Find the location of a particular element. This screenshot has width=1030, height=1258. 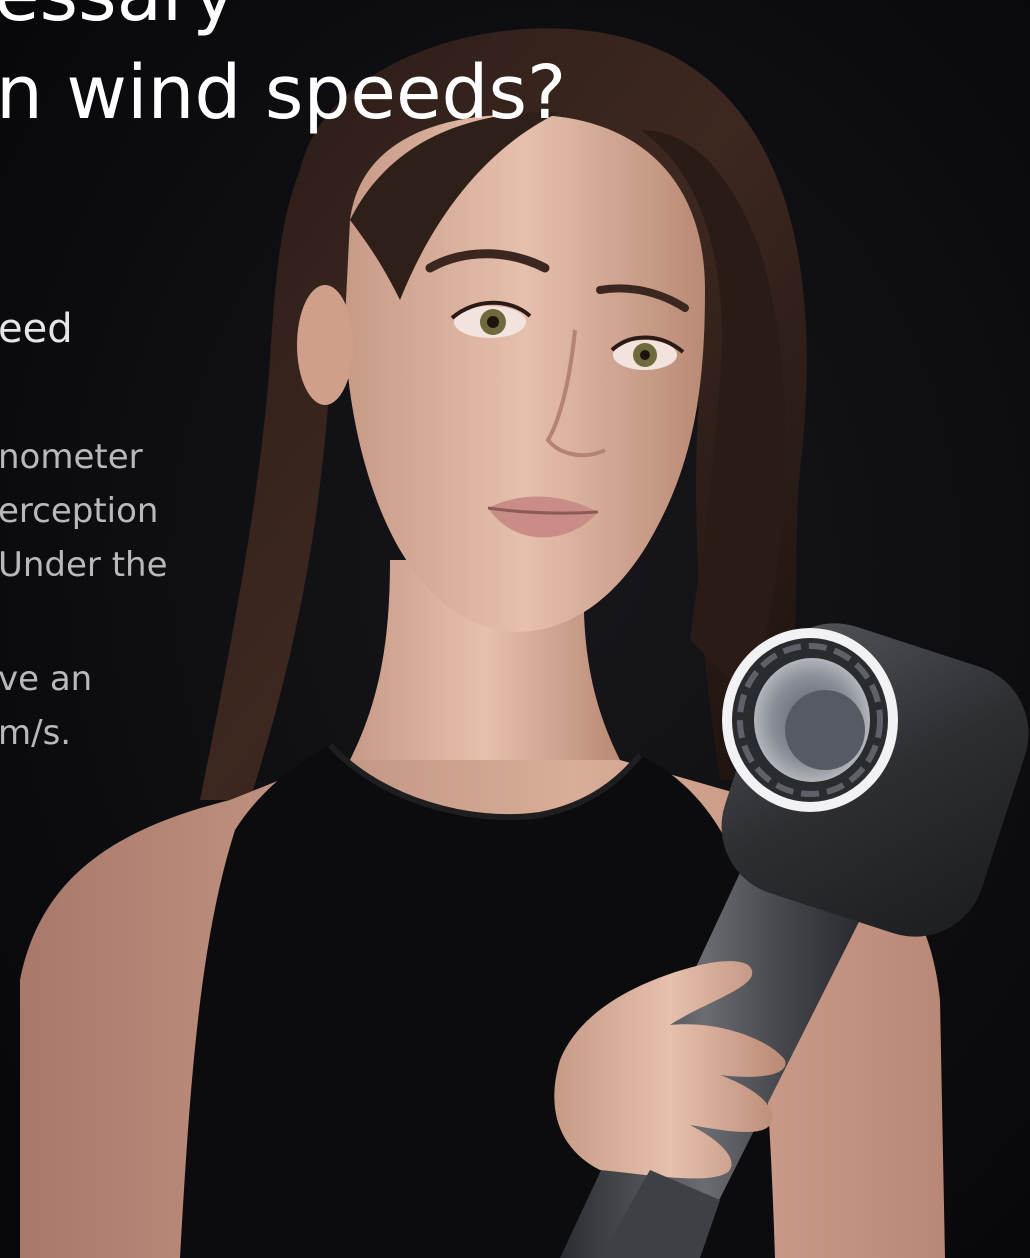

body-line: ve an is located at coordinates (46, 679).